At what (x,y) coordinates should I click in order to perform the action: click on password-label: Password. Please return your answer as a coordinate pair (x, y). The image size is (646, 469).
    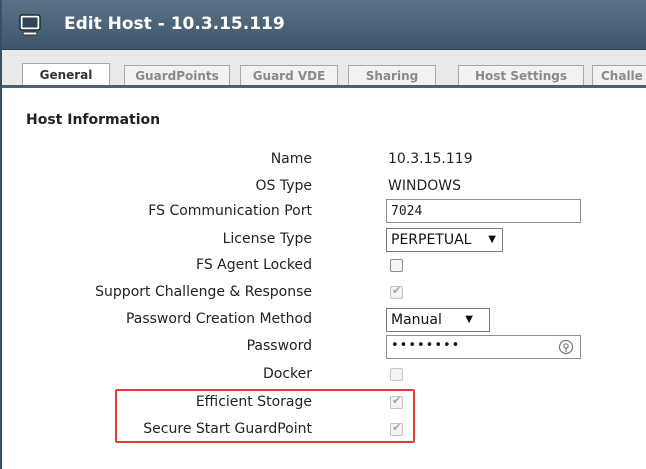
    Looking at the image, I should click on (279, 346).